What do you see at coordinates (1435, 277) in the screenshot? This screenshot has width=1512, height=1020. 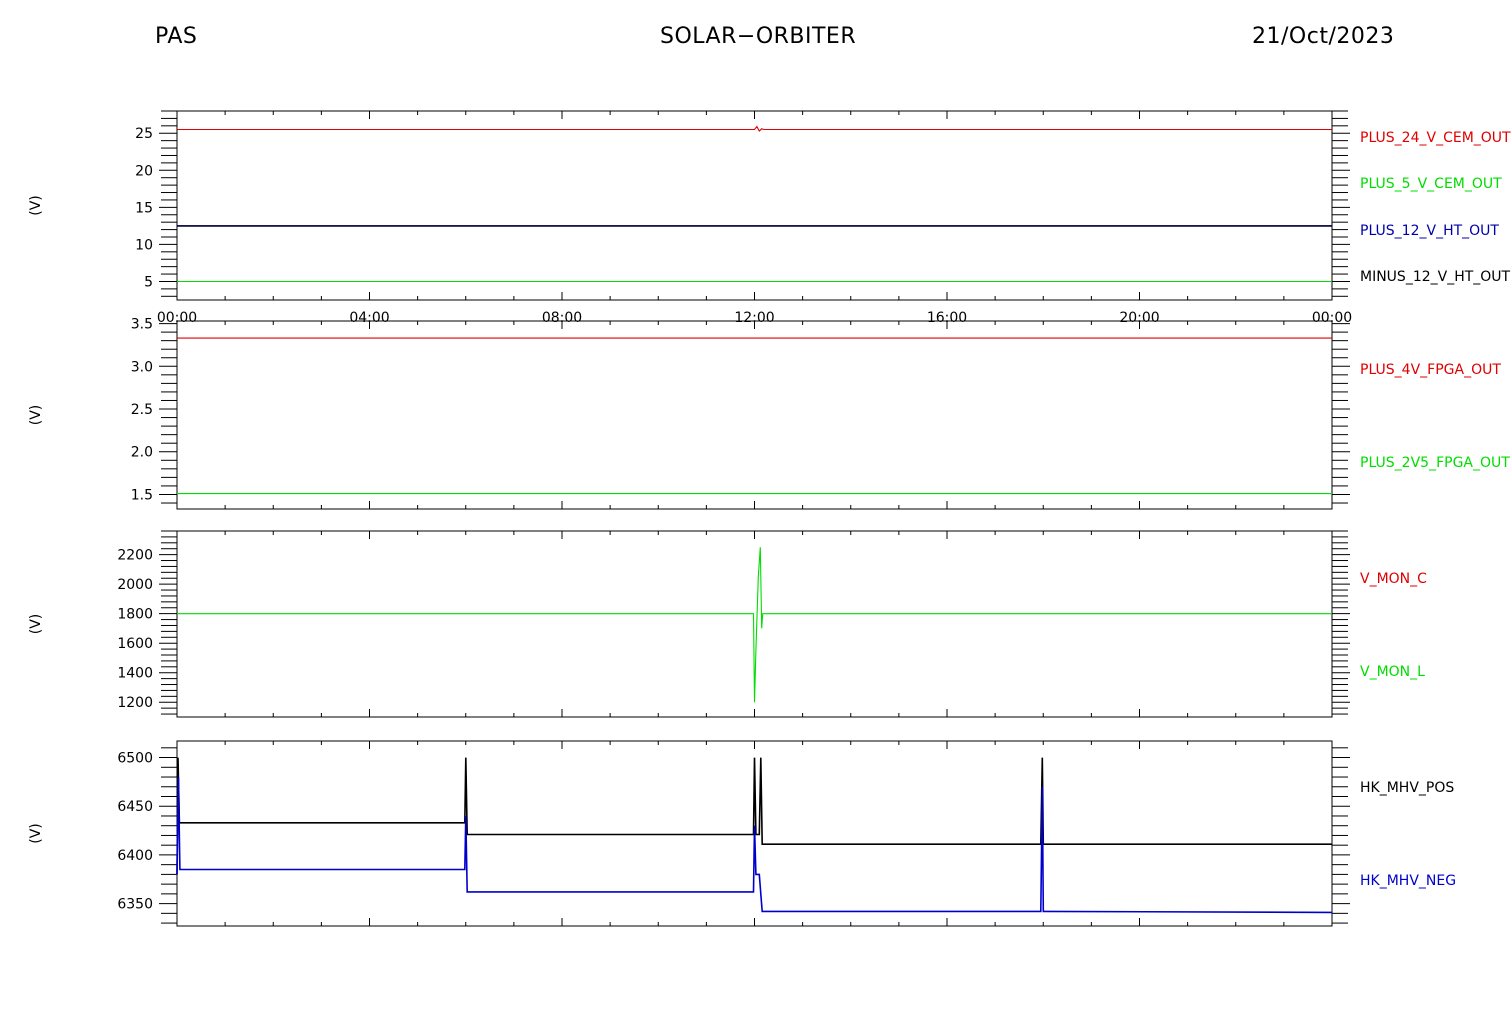 I see `series-label: MINUS_12_V_HT_OUT` at bounding box center [1435, 277].